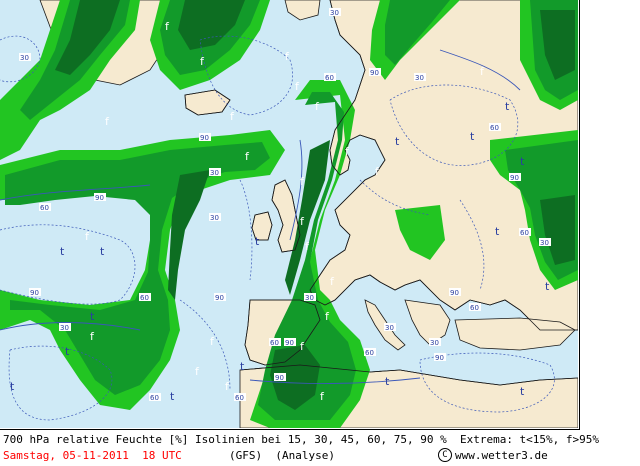  I want to click on website-link: www.wetter3.de, so click(501, 455).